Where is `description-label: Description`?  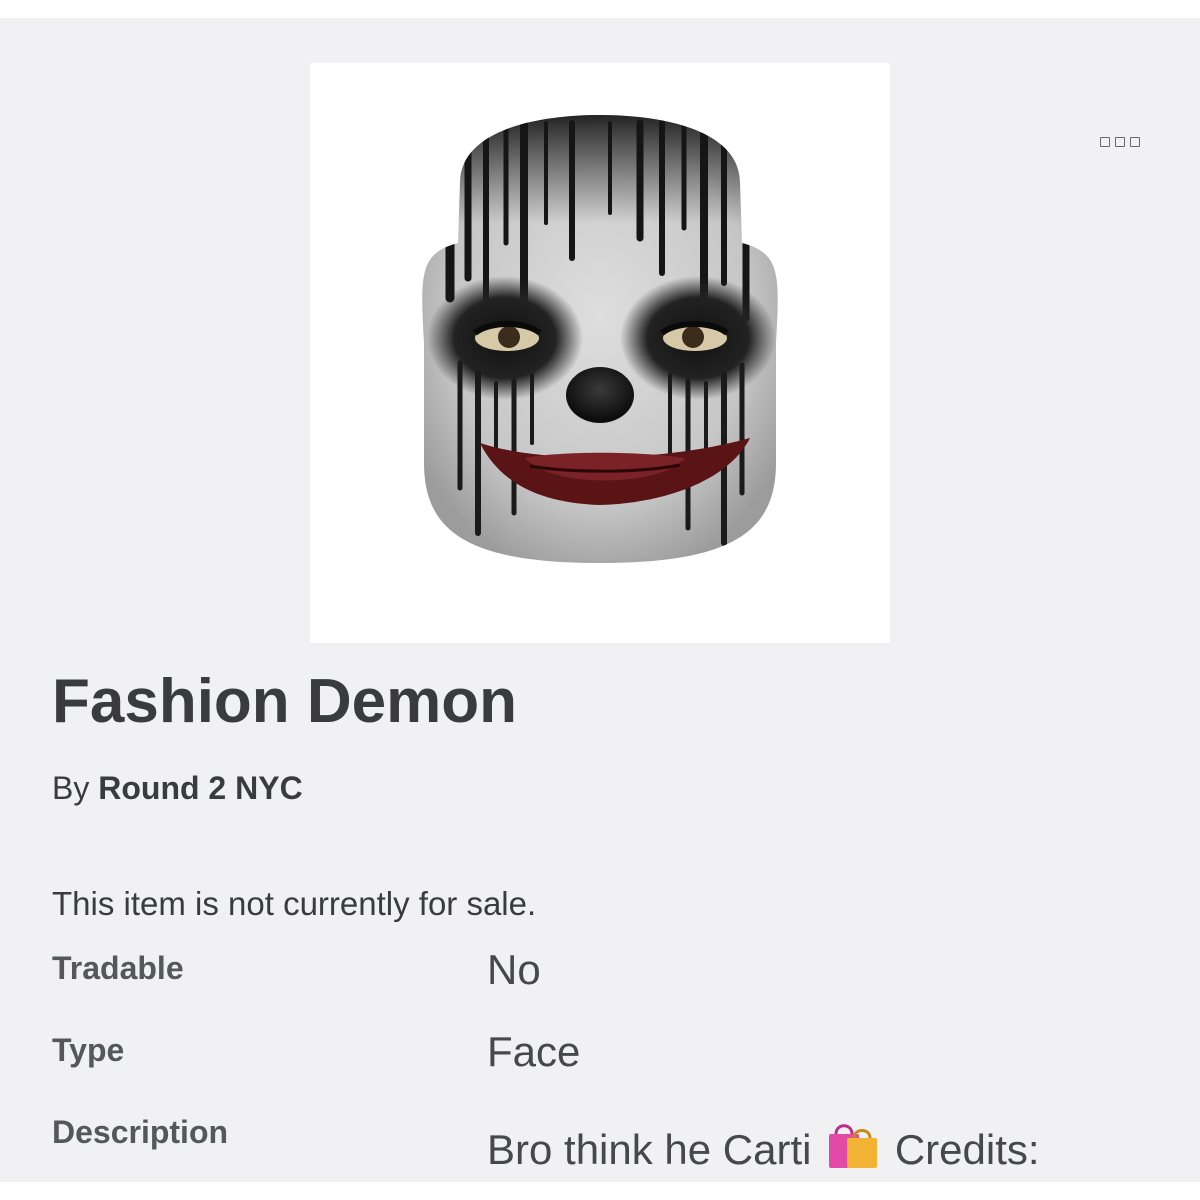 description-label: Description is located at coordinates (140, 1132).